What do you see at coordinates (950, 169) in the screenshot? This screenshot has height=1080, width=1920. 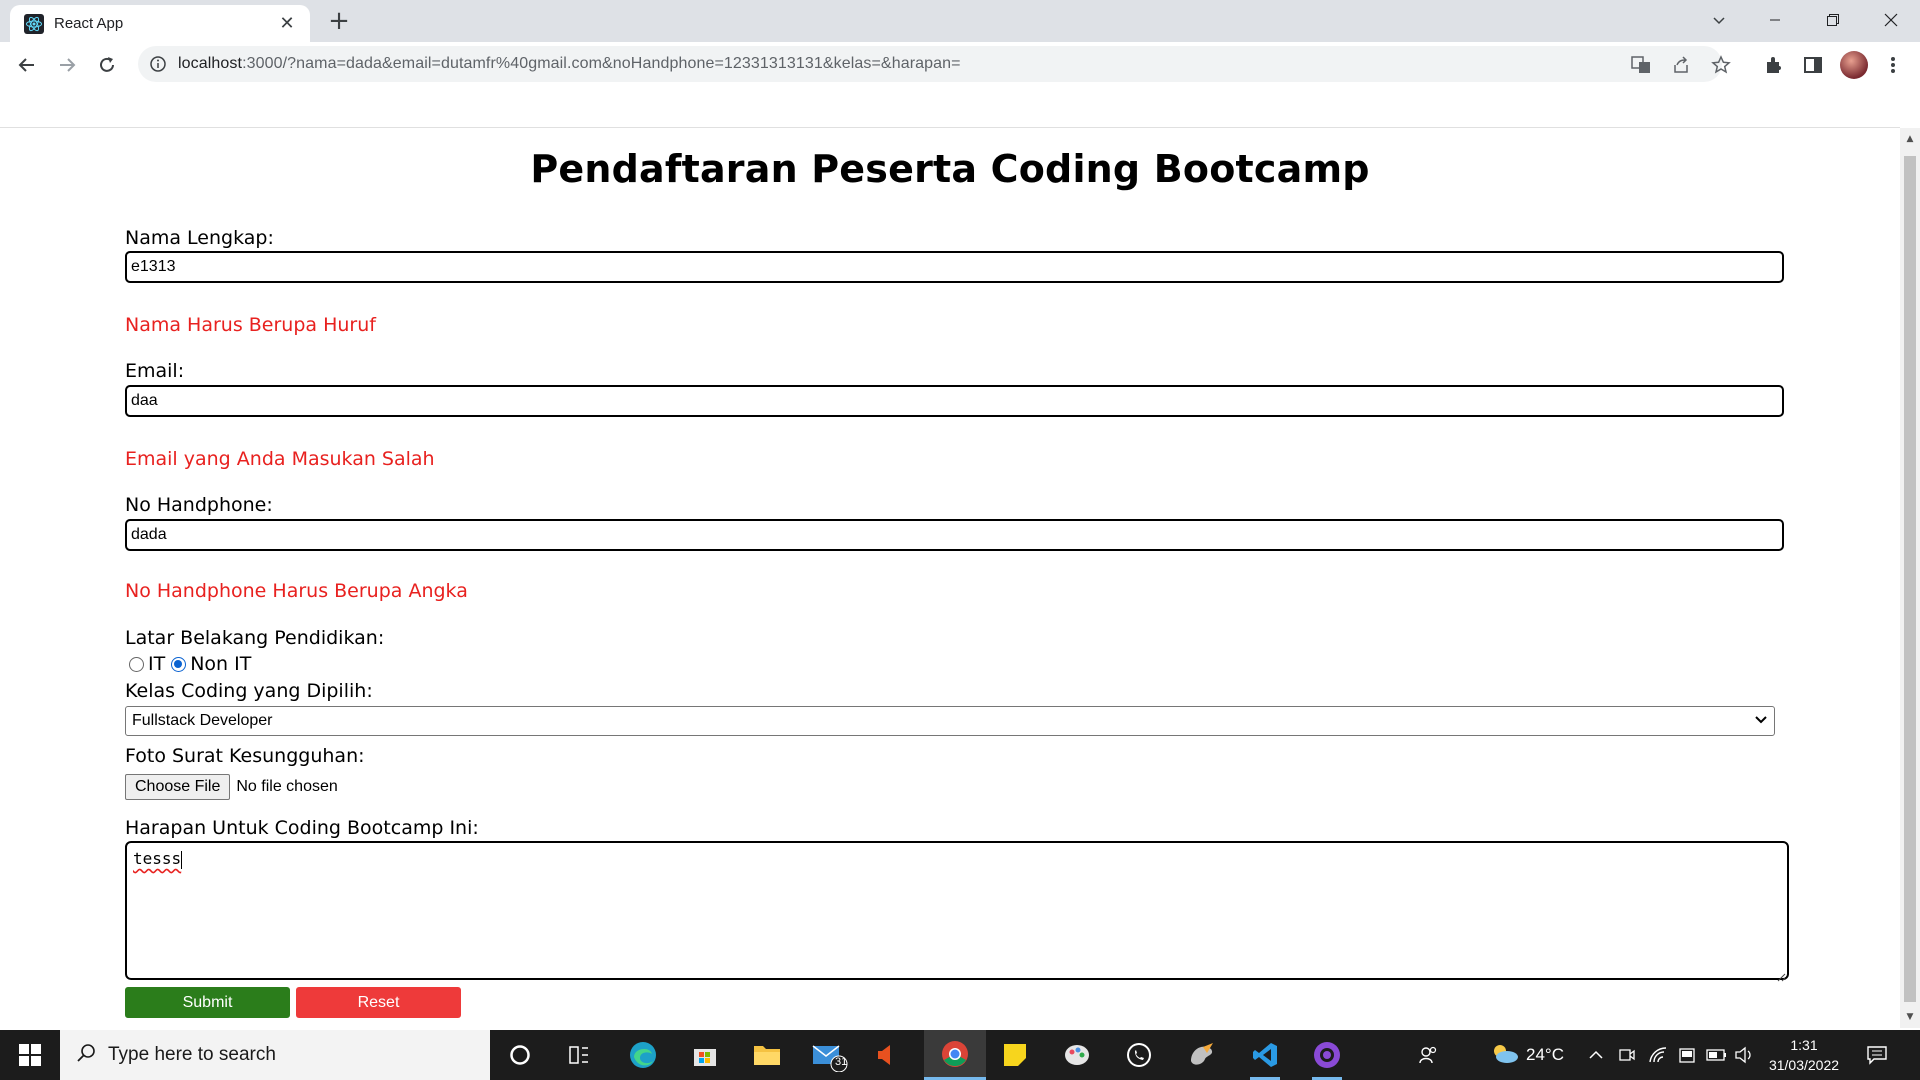 I see `page-title: Pendaftaran Peserta Coding Bootcamp` at bounding box center [950, 169].